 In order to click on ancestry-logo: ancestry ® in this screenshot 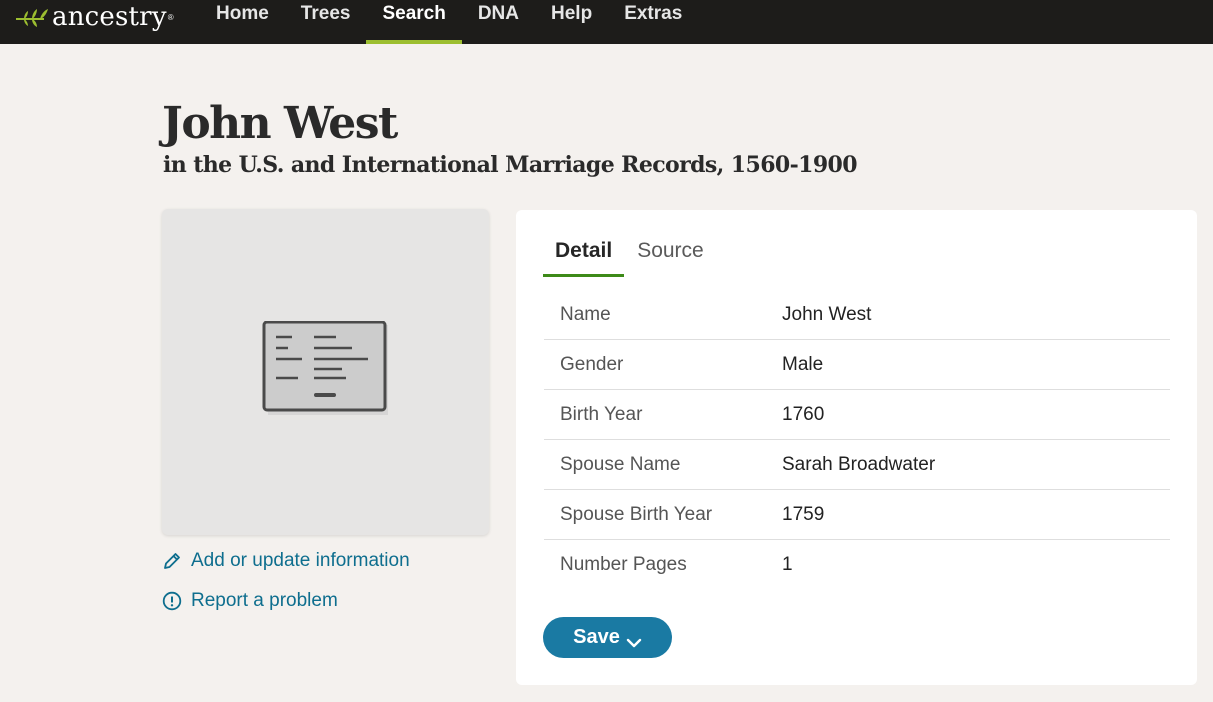, I will do `click(100, 17)`.